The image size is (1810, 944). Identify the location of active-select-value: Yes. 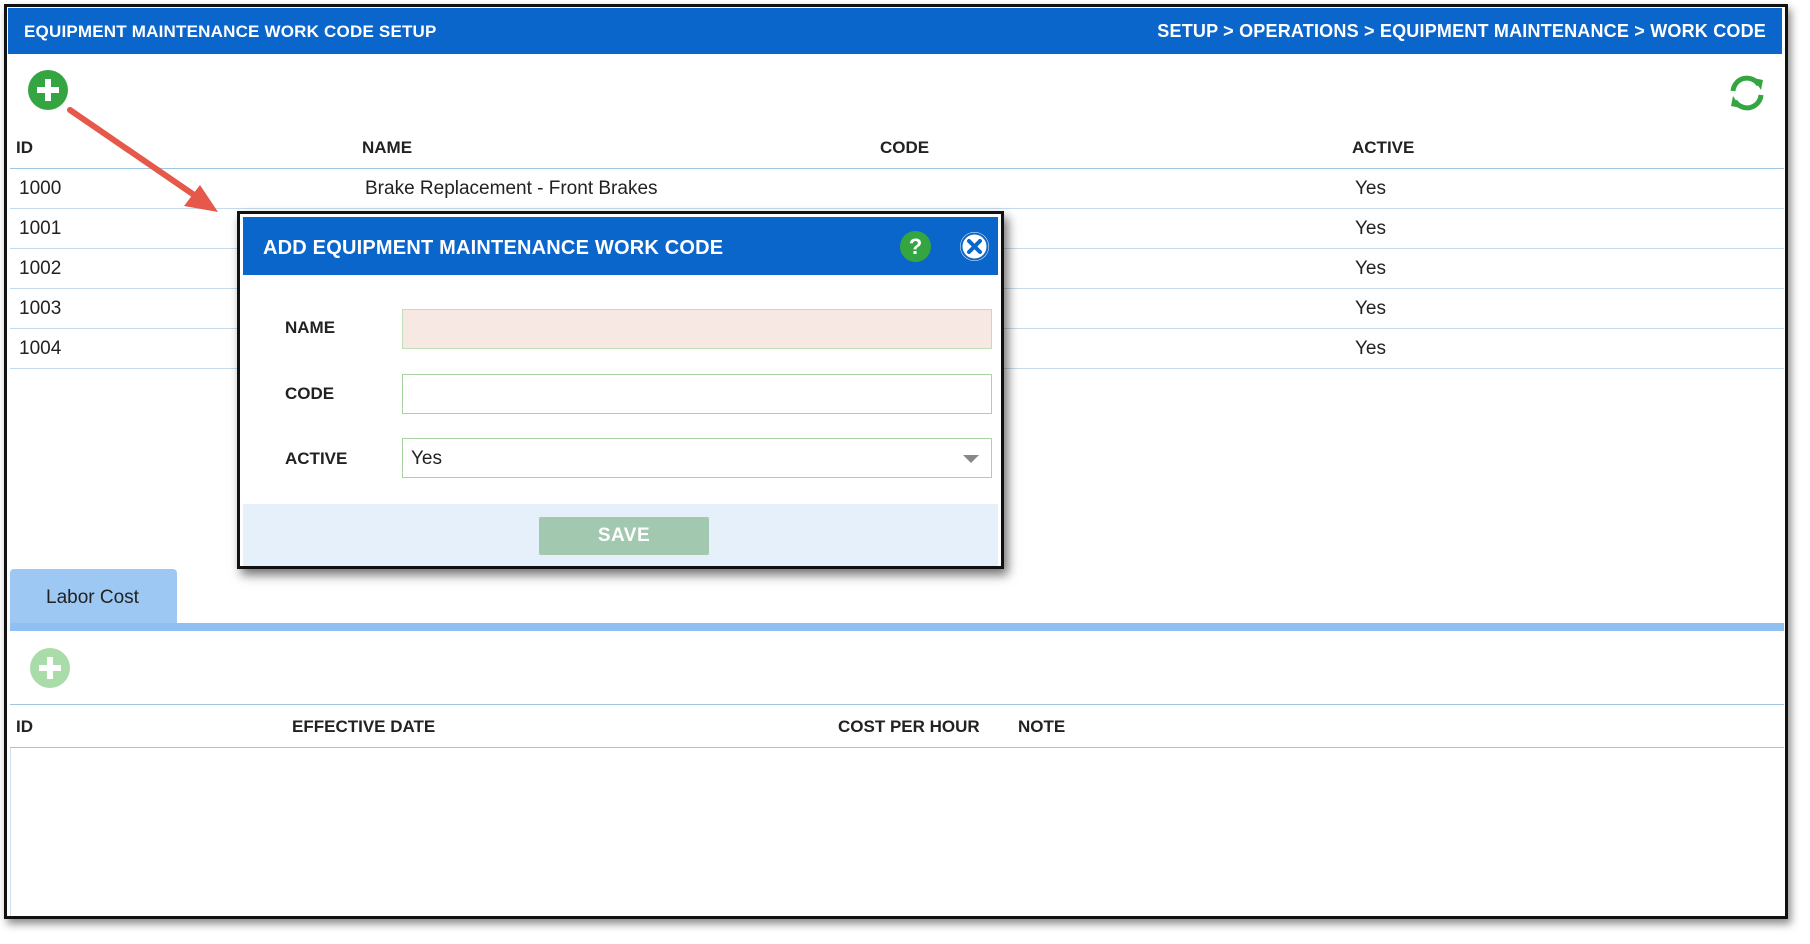
(426, 458).